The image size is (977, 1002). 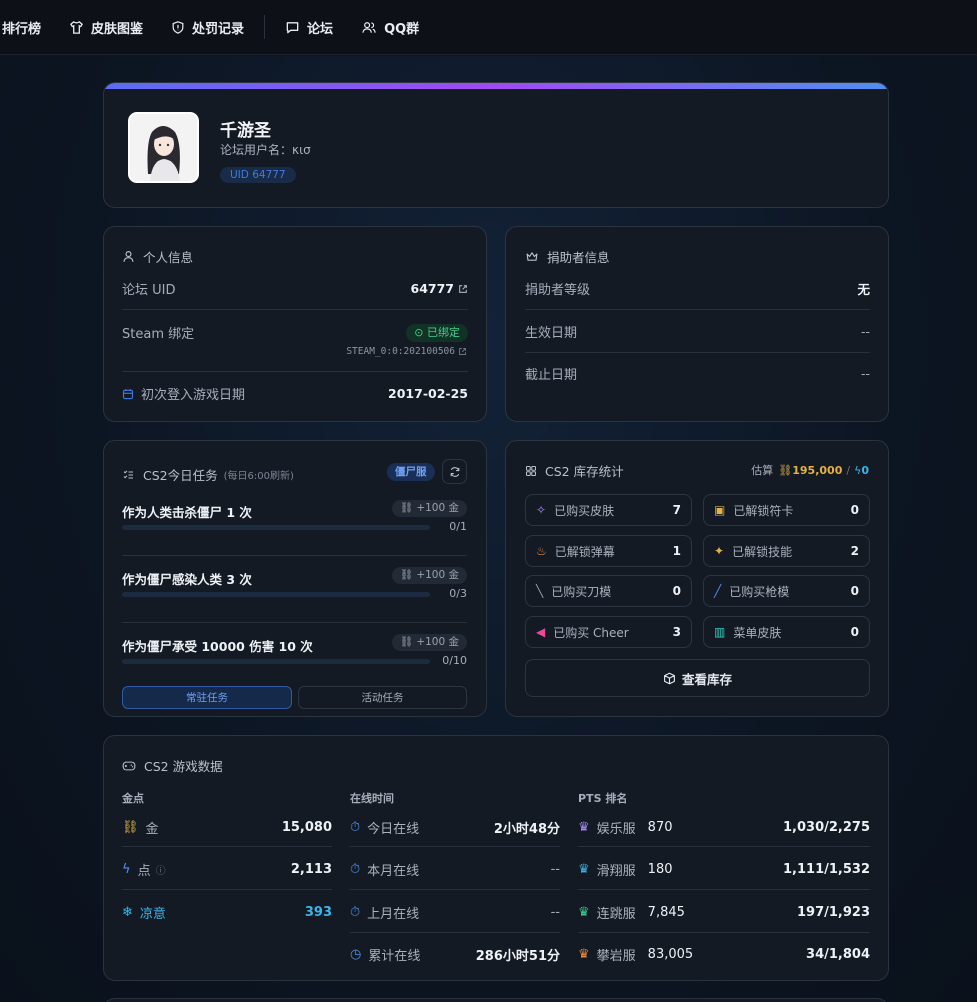 What do you see at coordinates (608, 591) in the screenshot?
I see `stat-knife-models: ╲ 已购买刀模 0` at bounding box center [608, 591].